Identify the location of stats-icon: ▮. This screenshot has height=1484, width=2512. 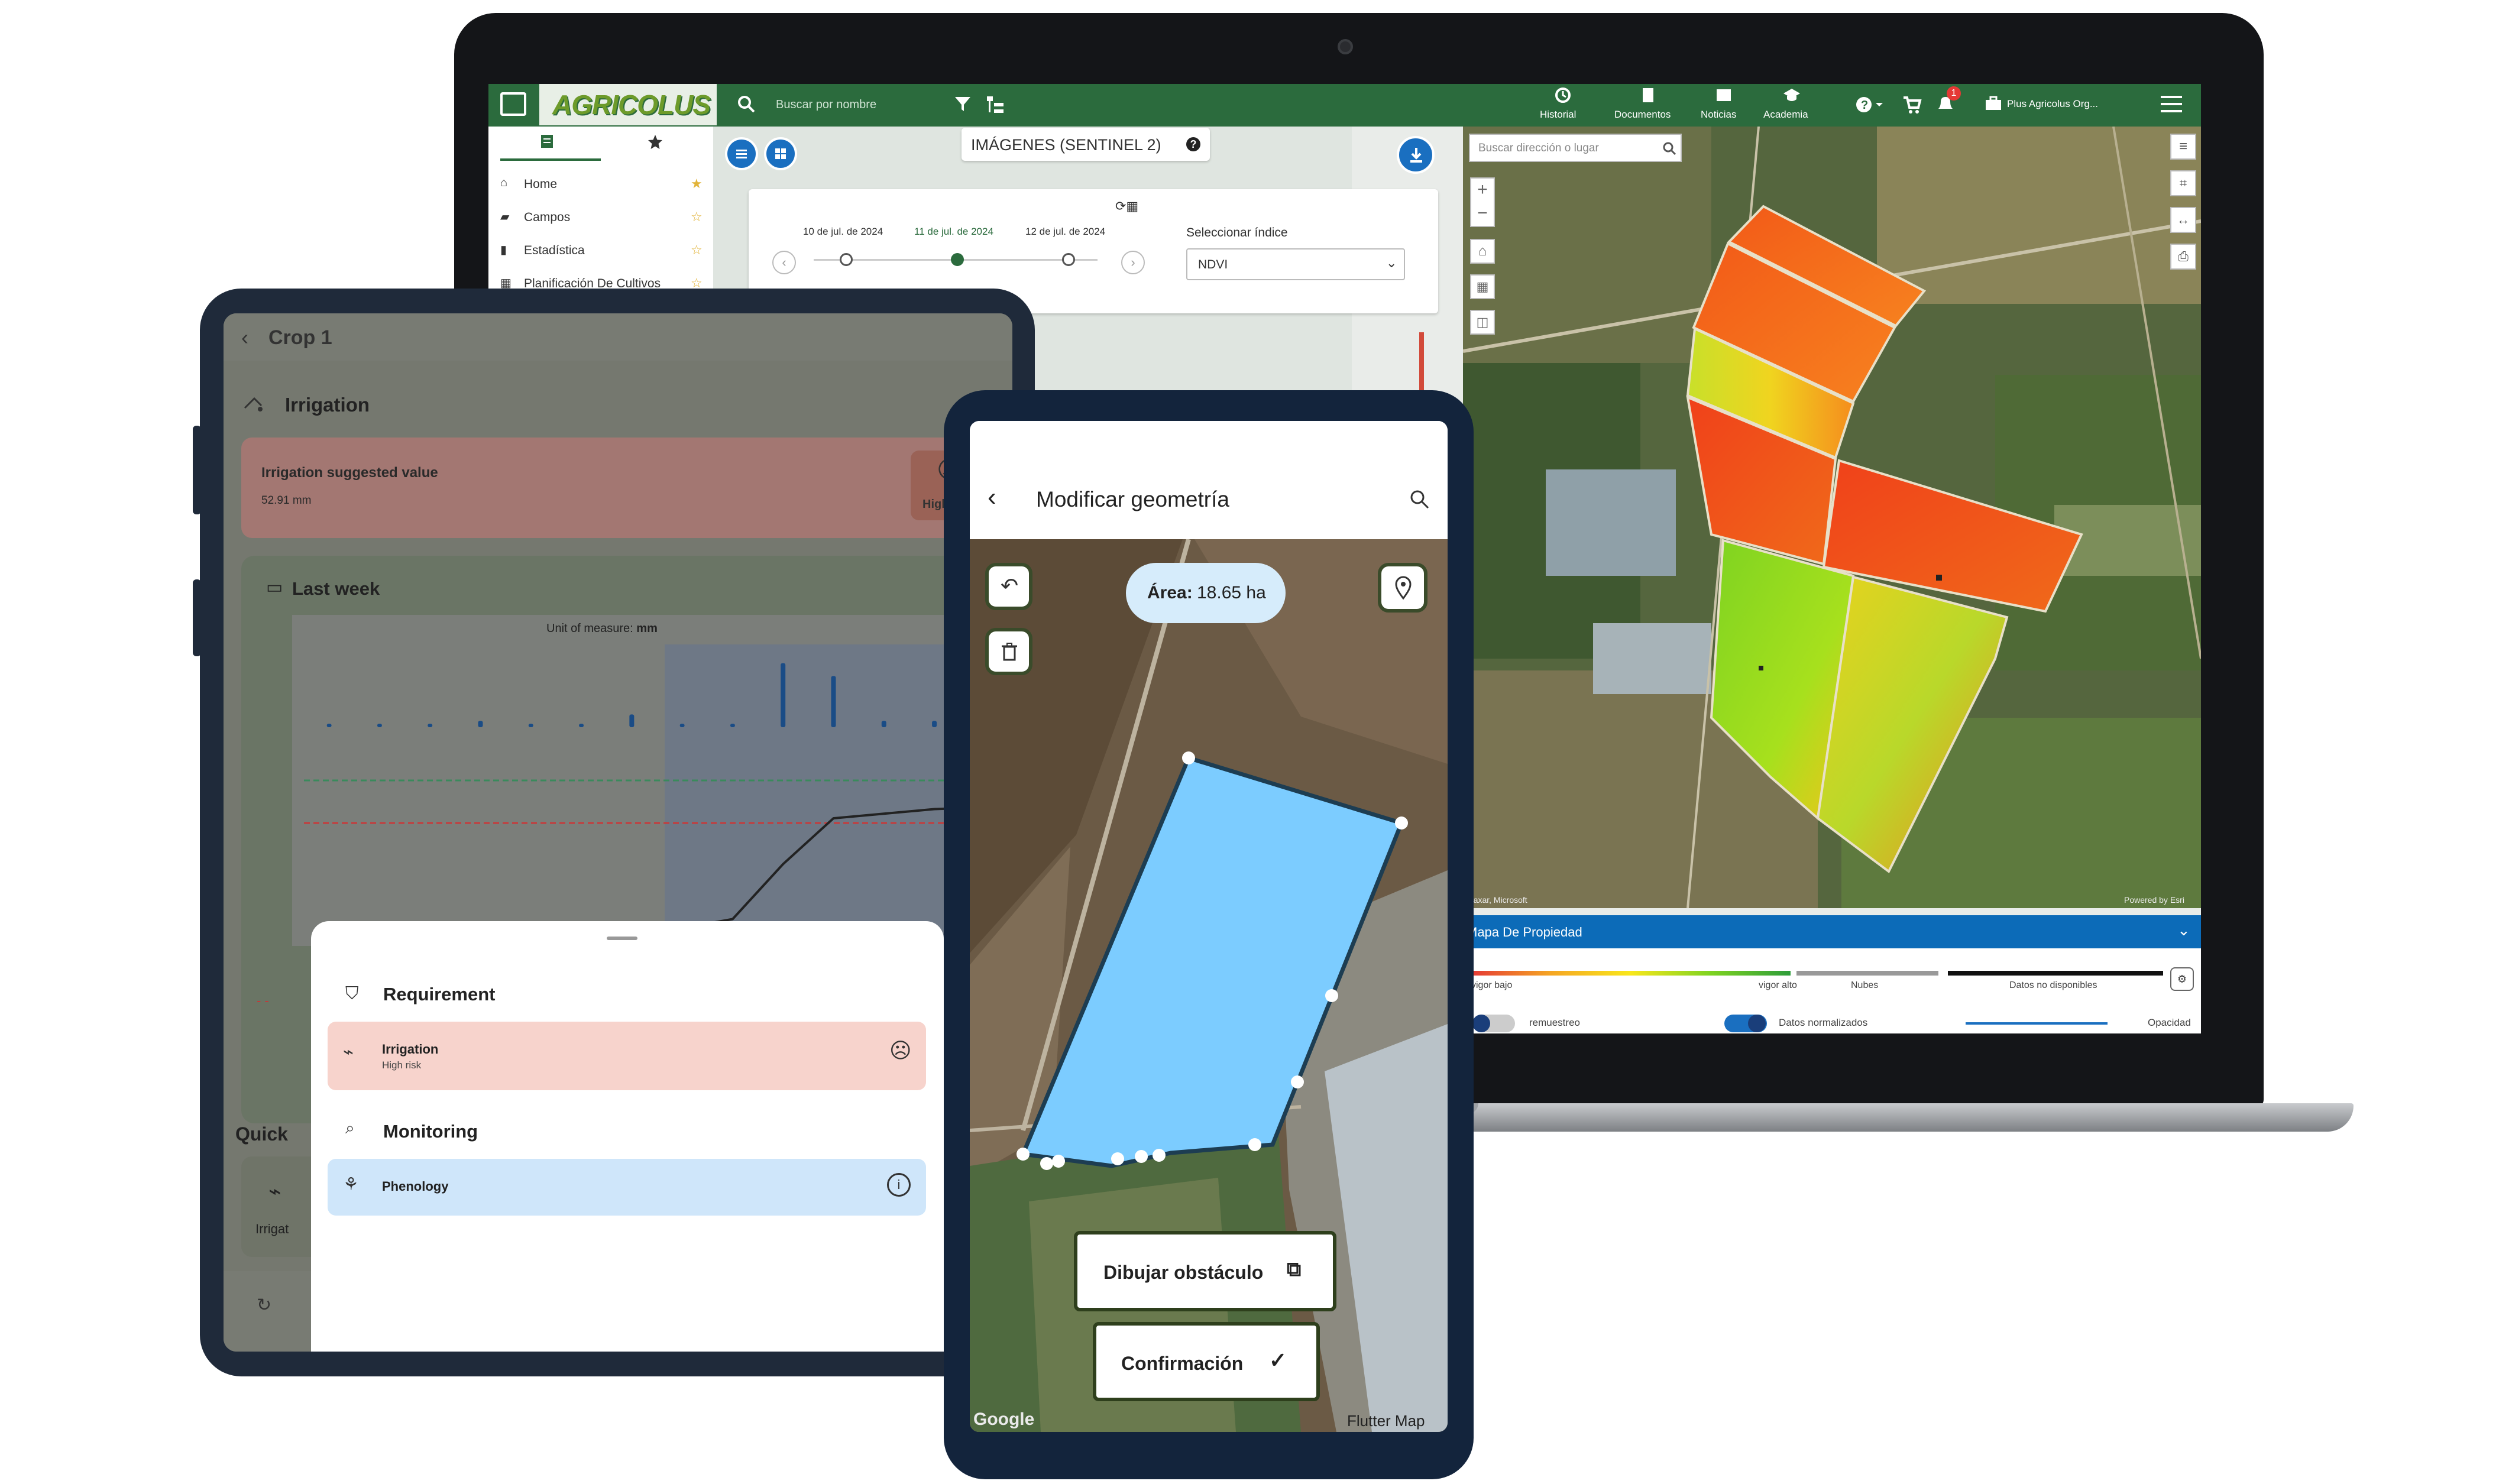
(503, 250).